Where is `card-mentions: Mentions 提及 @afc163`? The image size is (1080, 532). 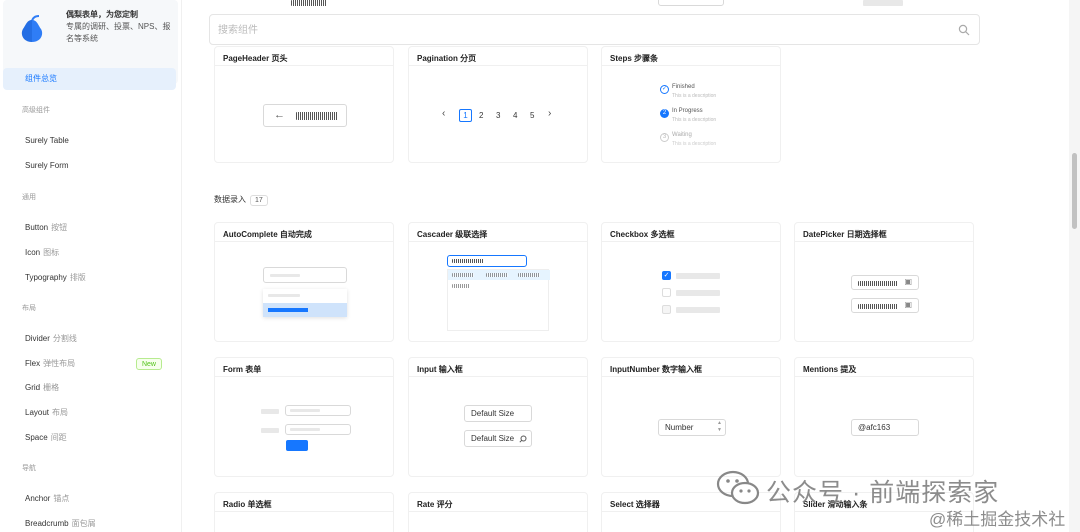
card-mentions: Mentions 提及 @afc163 is located at coordinates (884, 417).